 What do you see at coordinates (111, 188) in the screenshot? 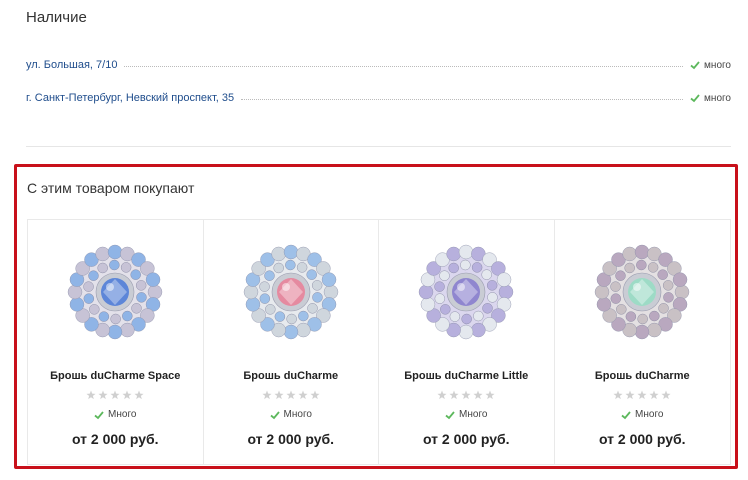
I see `also-buy-title: С этим товаром покупают` at bounding box center [111, 188].